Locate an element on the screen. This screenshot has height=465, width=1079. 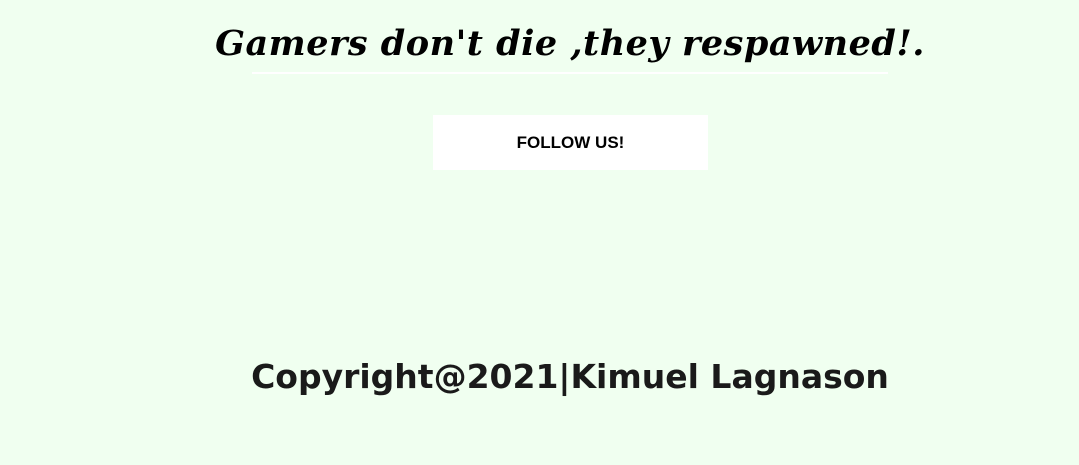
tagline-heading: Gamers don't die ,they respawned!. is located at coordinates (570, 43).